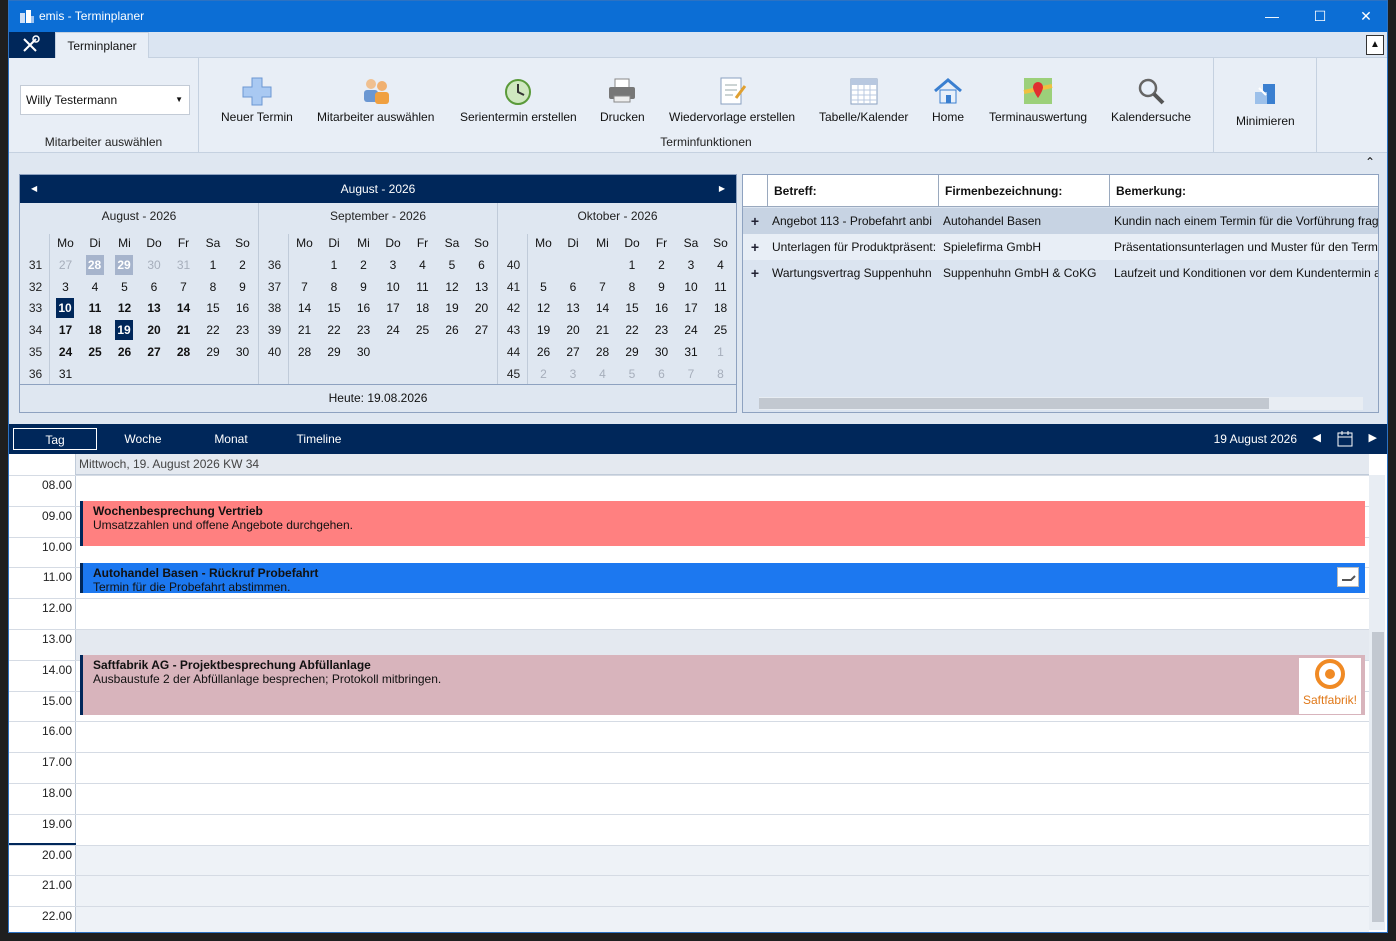  I want to click on close-window-button: ✕, so click(1365, 16).